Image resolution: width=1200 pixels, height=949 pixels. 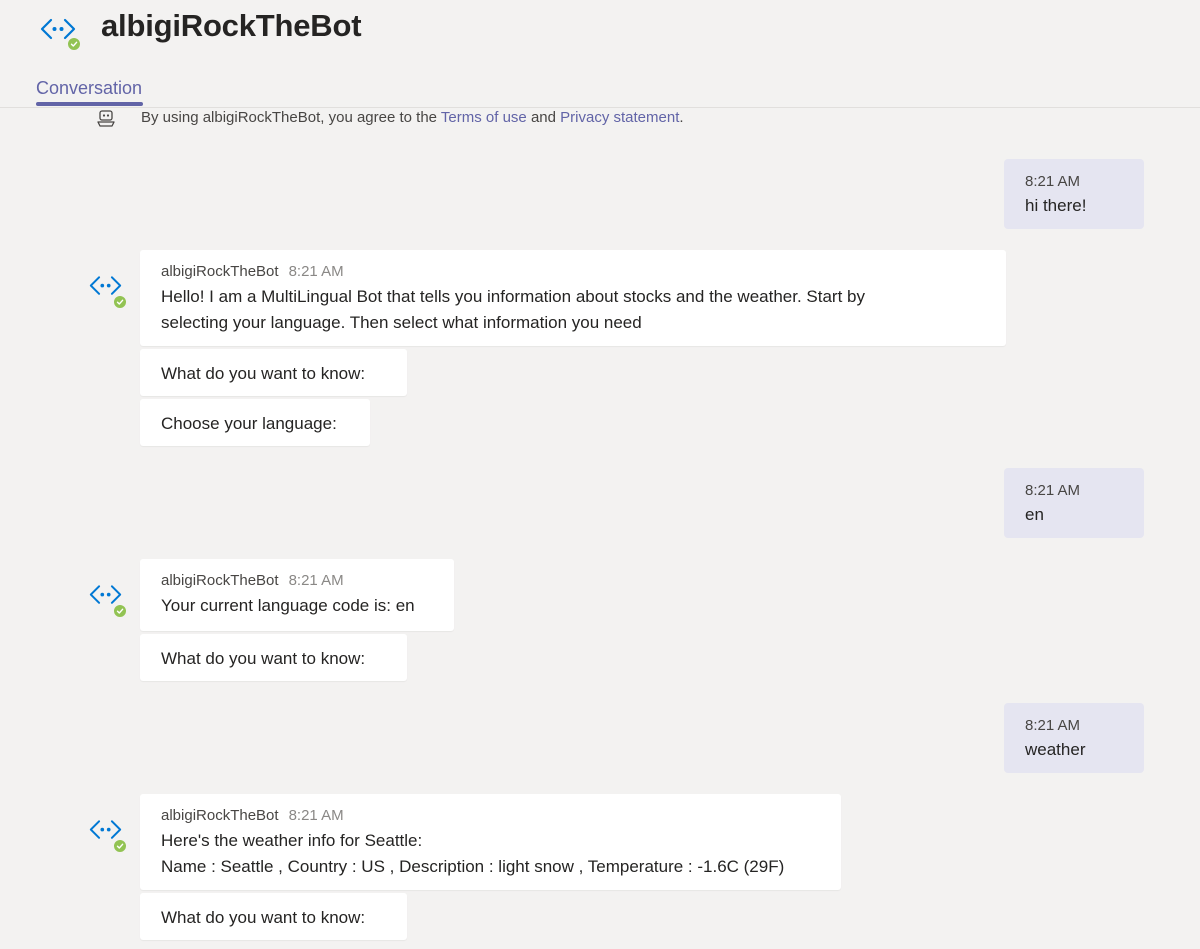 I want to click on privacy-statement-link: Privacy statement, so click(x=619, y=117).